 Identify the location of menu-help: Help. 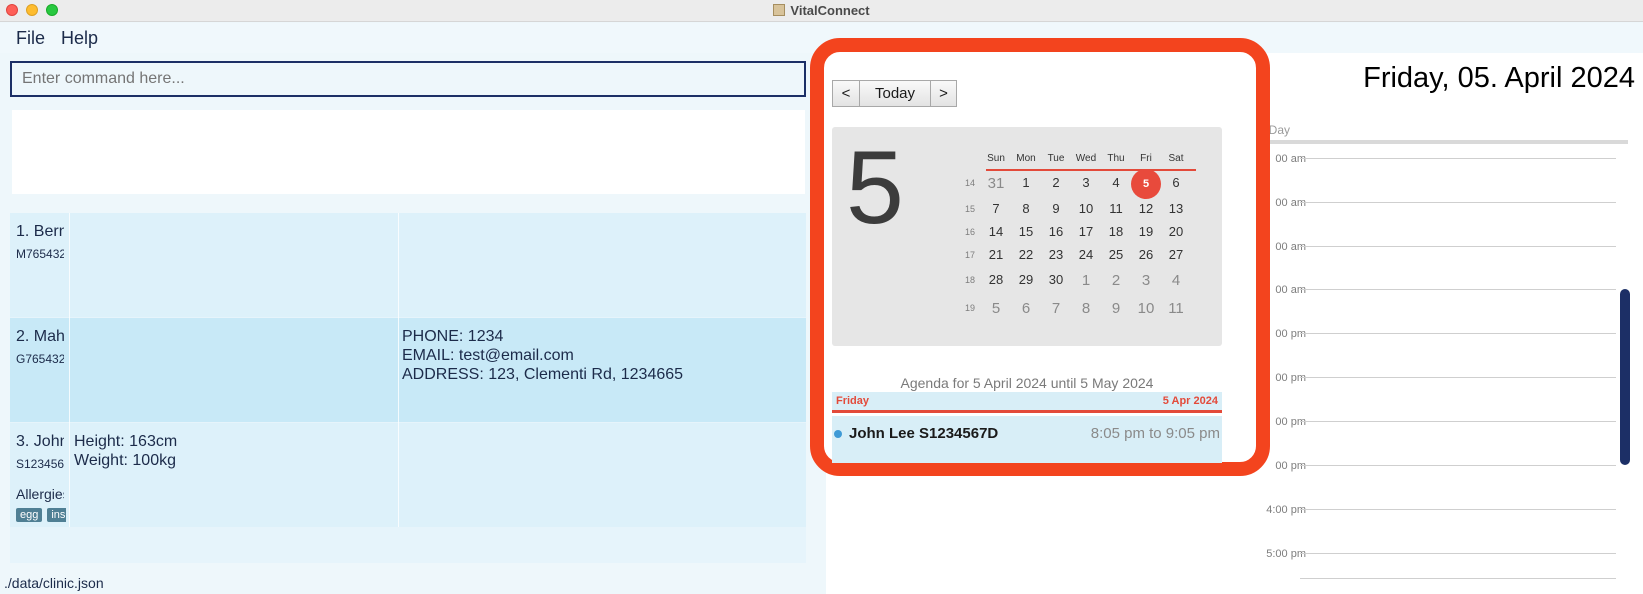
(79, 38).